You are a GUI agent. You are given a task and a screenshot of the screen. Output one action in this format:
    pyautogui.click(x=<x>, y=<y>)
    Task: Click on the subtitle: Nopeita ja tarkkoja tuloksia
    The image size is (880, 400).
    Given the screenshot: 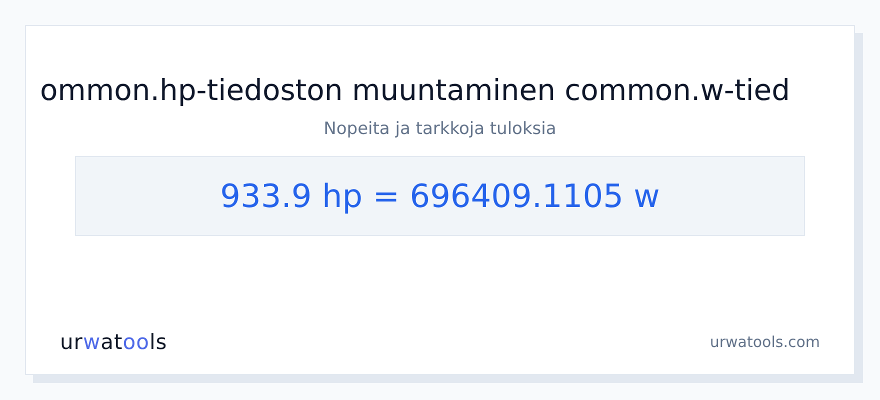 What is the action you would take?
    pyautogui.click(x=440, y=129)
    